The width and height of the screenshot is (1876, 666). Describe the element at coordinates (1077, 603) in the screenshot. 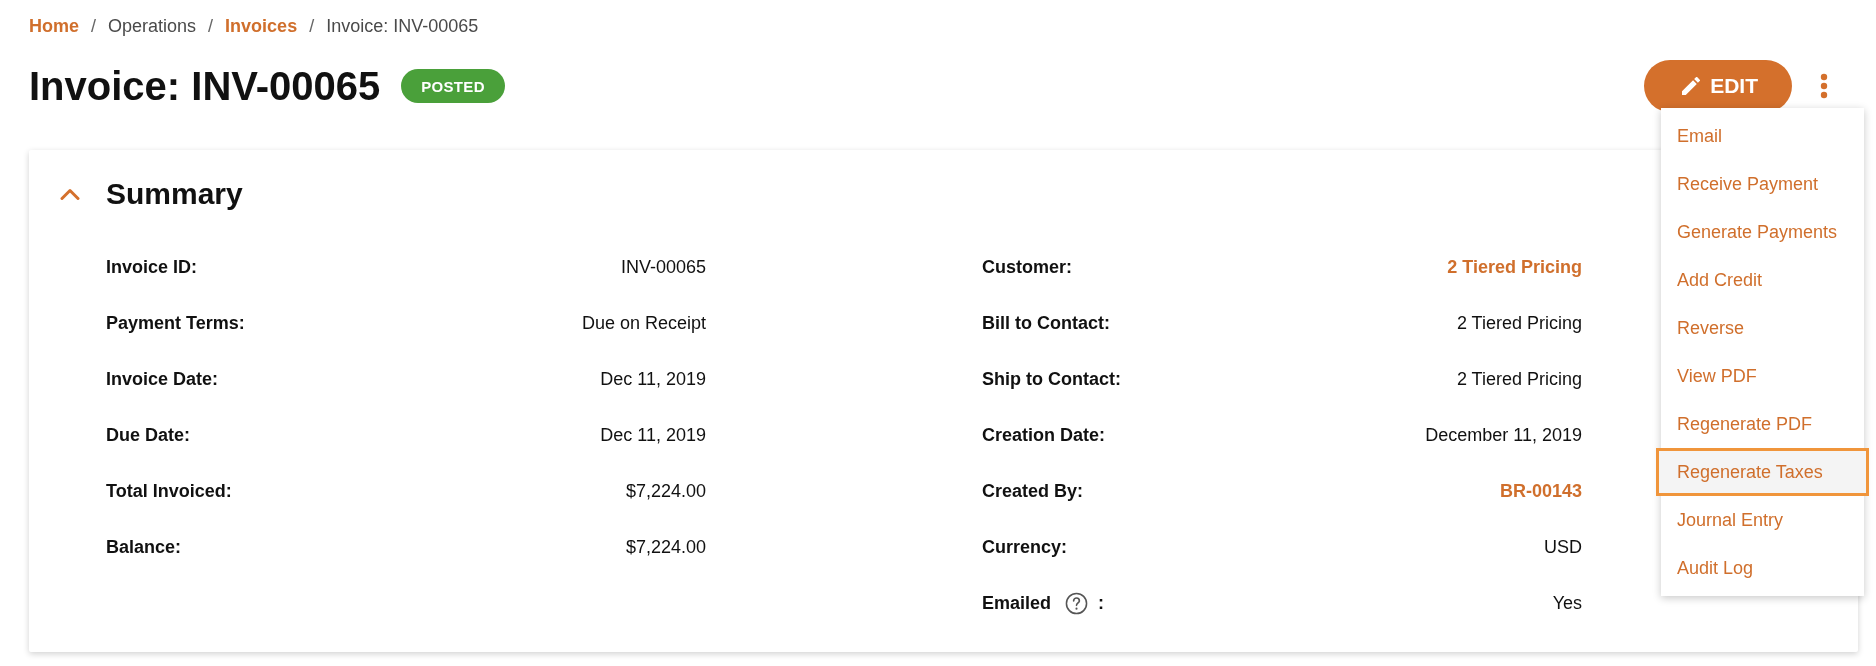

I see `help-icon` at that location.